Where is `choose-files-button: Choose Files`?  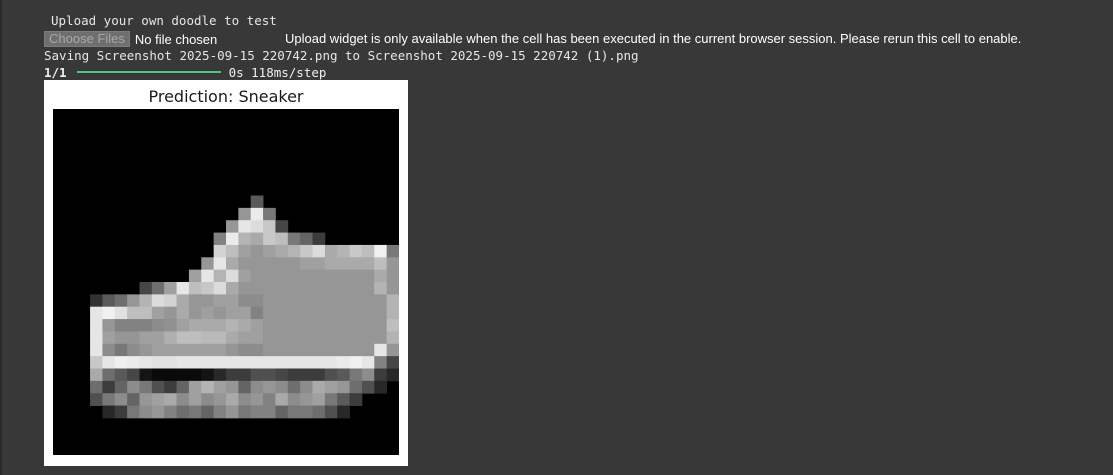 choose-files-button: Choose Files is located at coordinates (87, 39).